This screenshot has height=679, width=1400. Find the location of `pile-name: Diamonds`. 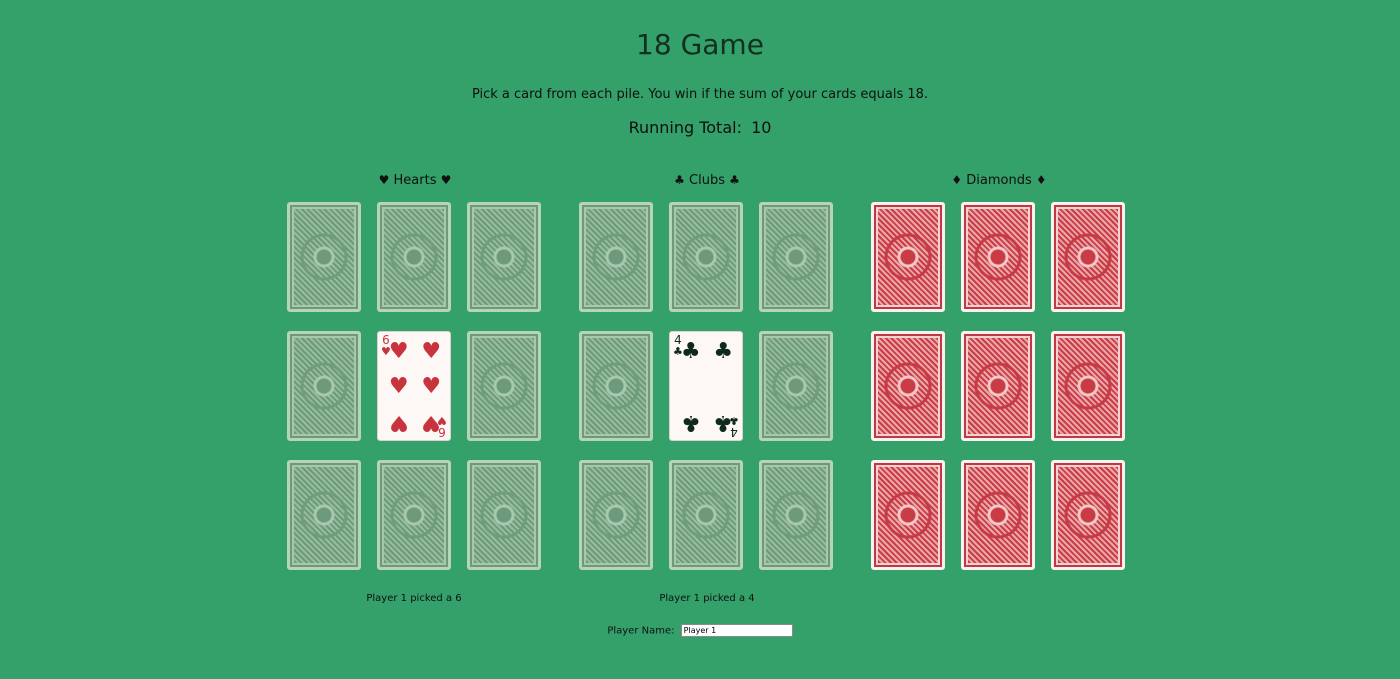

pile-name: Diamonds is located at coordinates (999, 180).